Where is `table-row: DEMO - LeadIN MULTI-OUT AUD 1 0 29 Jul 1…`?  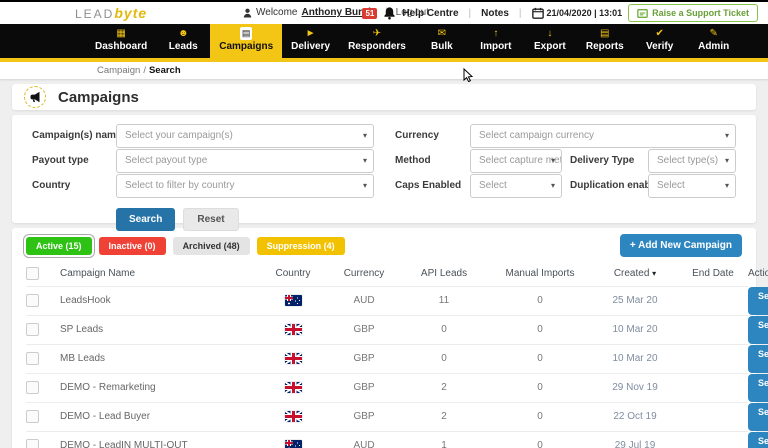
table-row: DEMO - LeadIN MULTI-OUT AUD 1 0 29 Jul 1… is located at coordinates (397, 439).